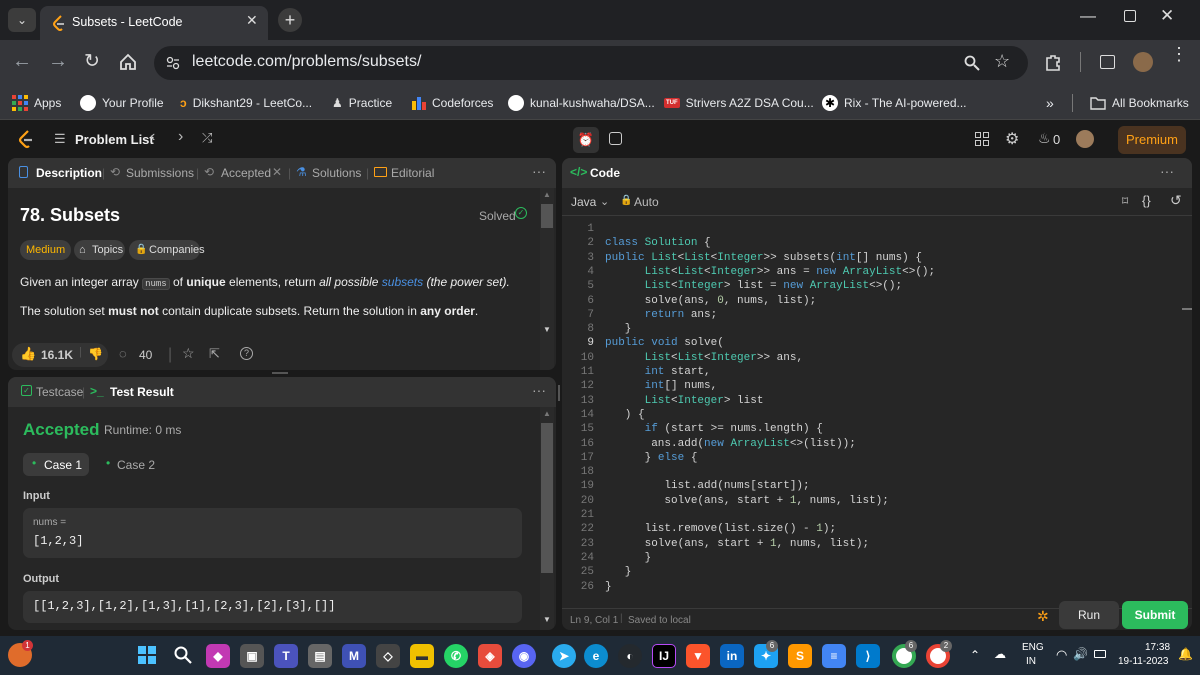  I want to click on case-2-tab: • Case 2, so click(133, 464).